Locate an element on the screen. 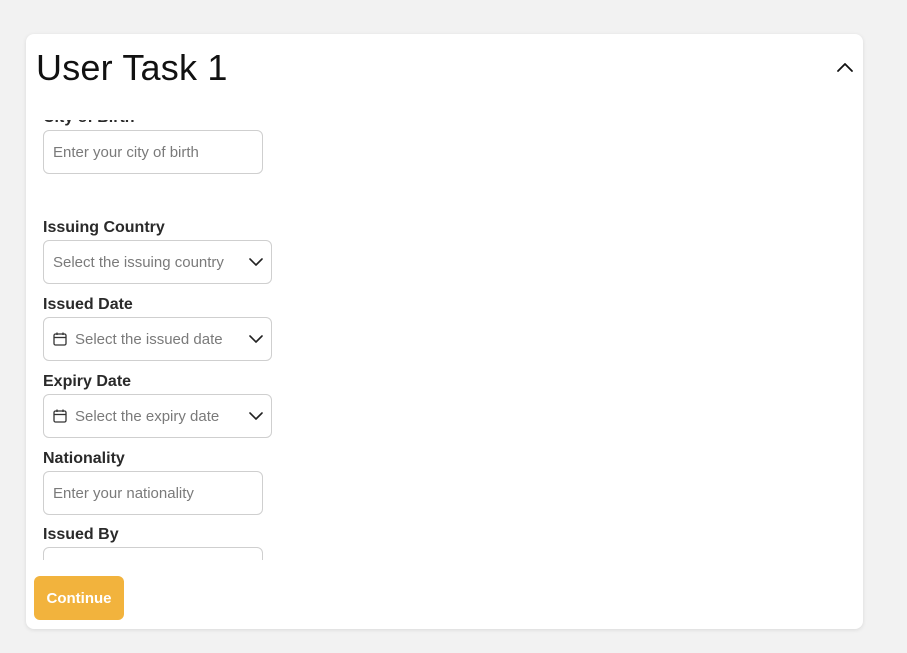 Image resolution: width=907 pixels, height=653 pixels. nationality-label: Nationality is located at coordinates (84, 458).